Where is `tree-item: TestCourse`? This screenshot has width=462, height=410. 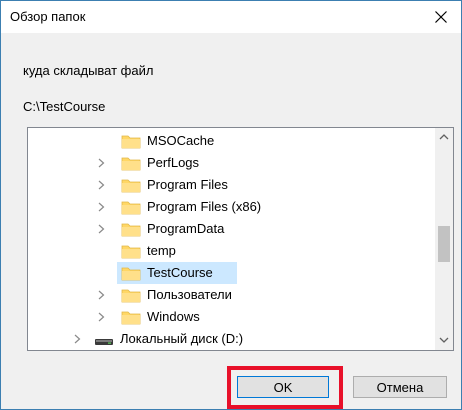
tree-item: TestCourse is located at coordinates (230, 273).